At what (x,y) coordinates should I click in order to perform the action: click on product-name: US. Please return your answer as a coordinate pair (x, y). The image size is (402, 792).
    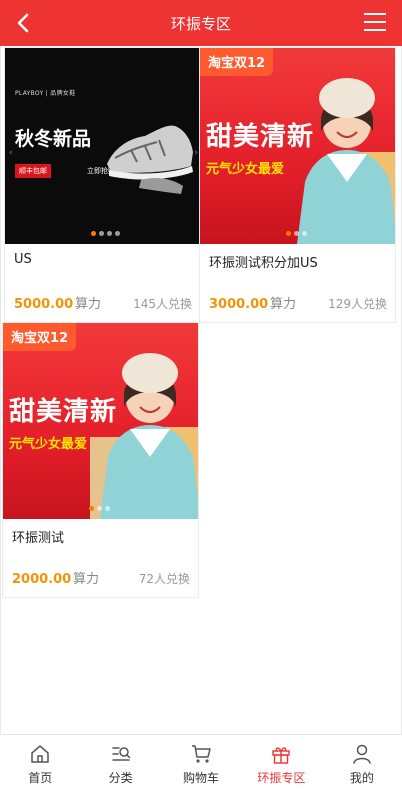
    Looking at the image, I should click on (23, 259).